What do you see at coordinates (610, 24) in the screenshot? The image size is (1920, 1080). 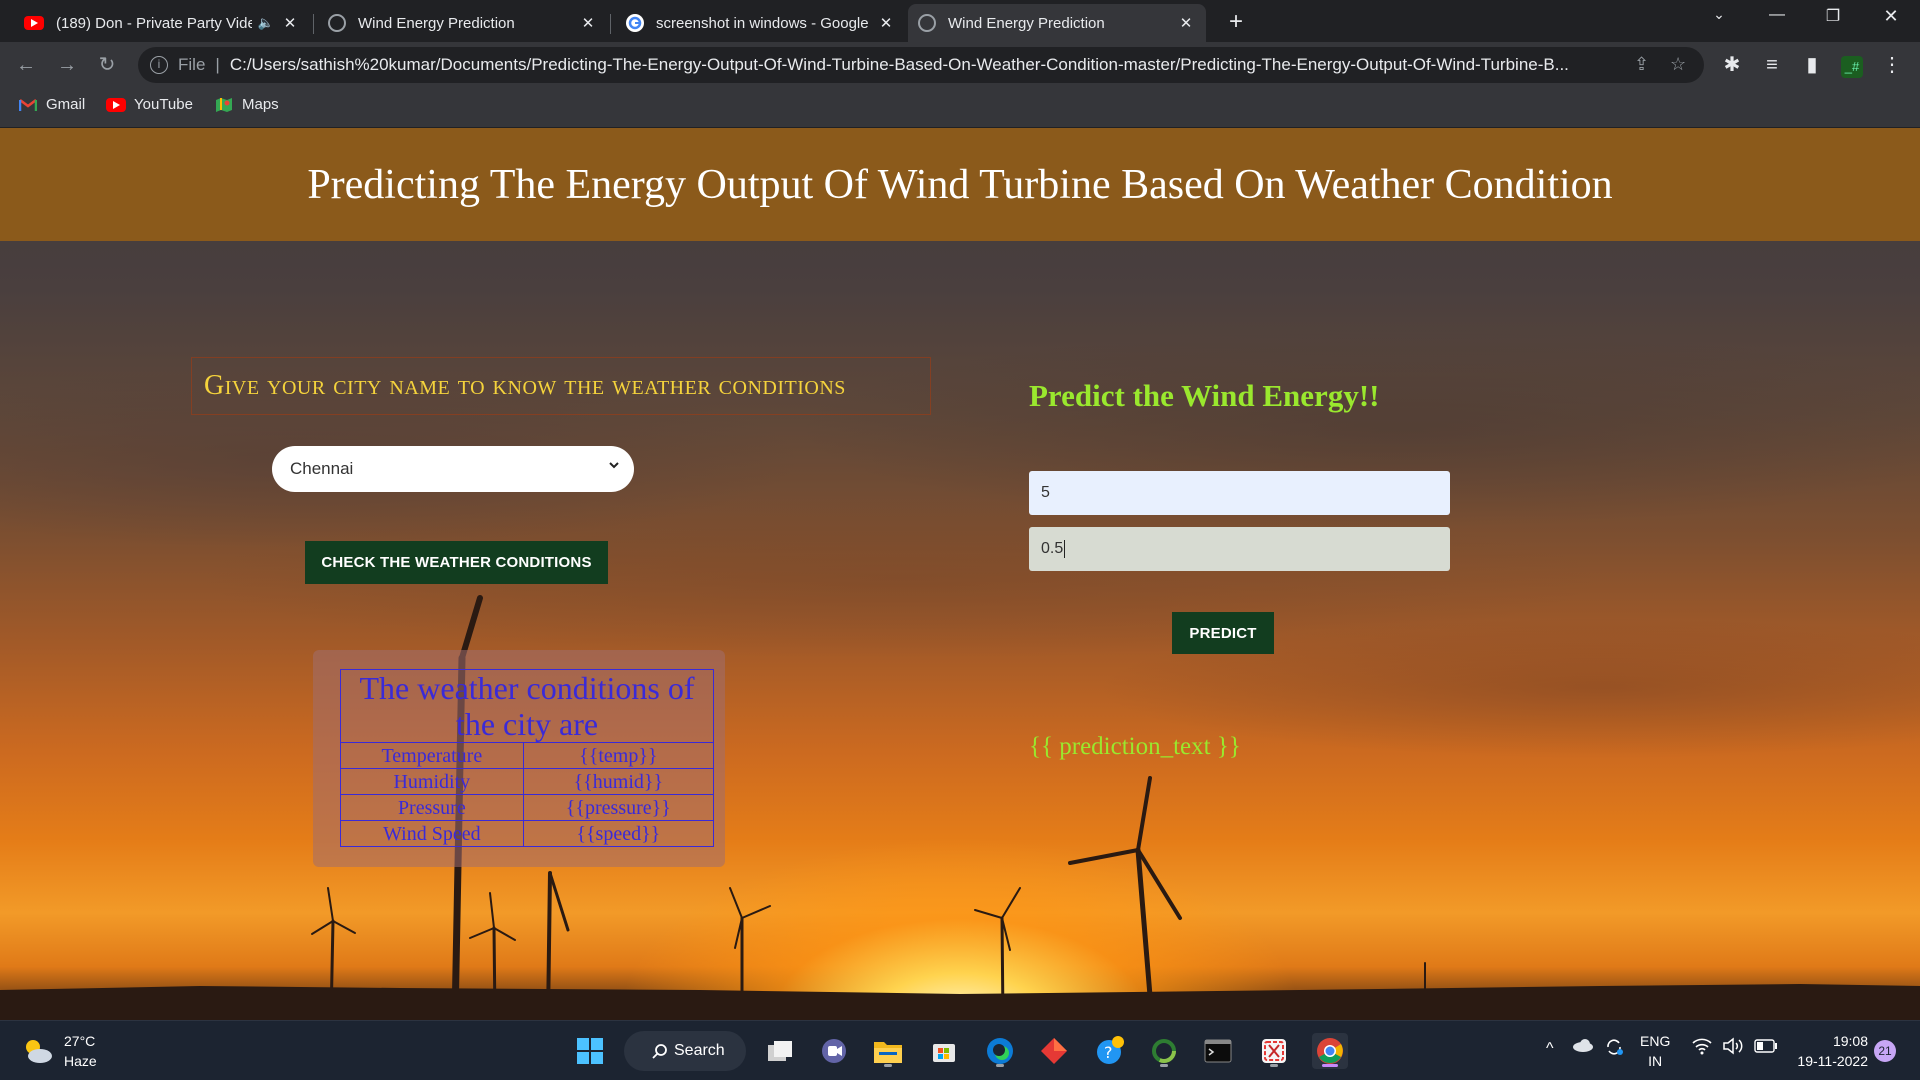 I see `tab-divider` at bounding box center [610, 24].